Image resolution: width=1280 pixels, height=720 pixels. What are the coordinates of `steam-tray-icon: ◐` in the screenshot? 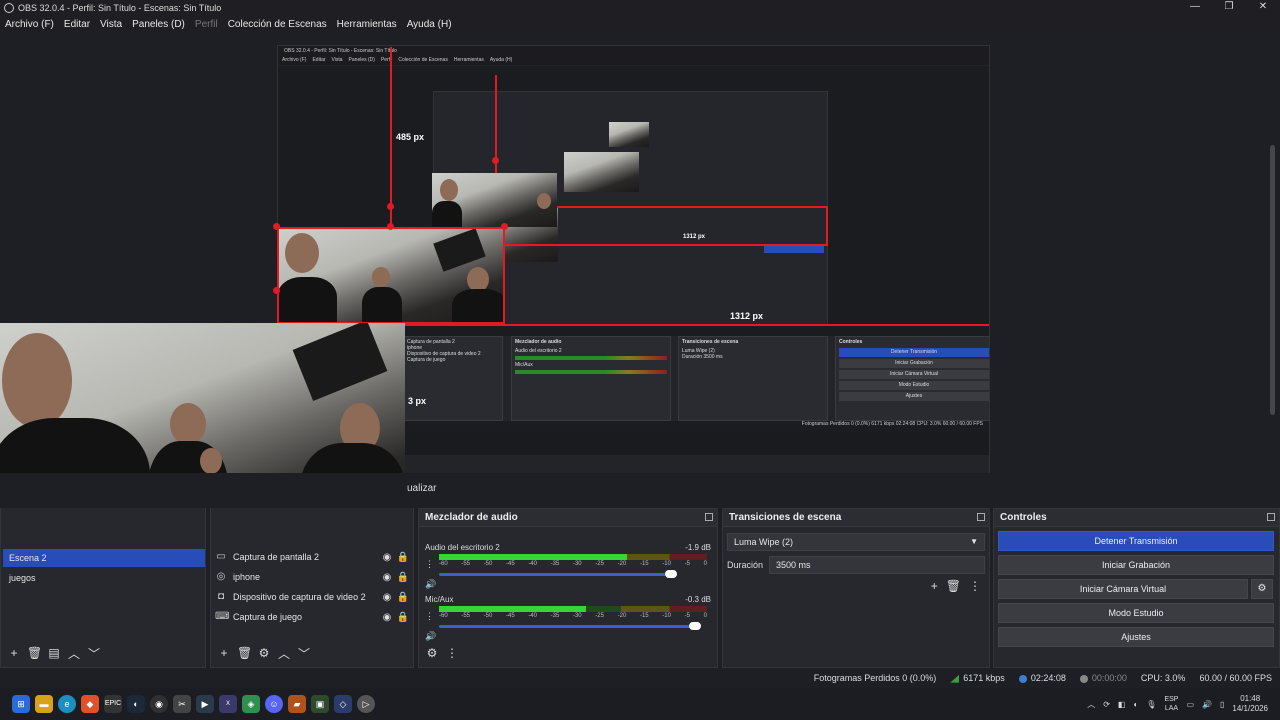 It's located at (1135, 704).